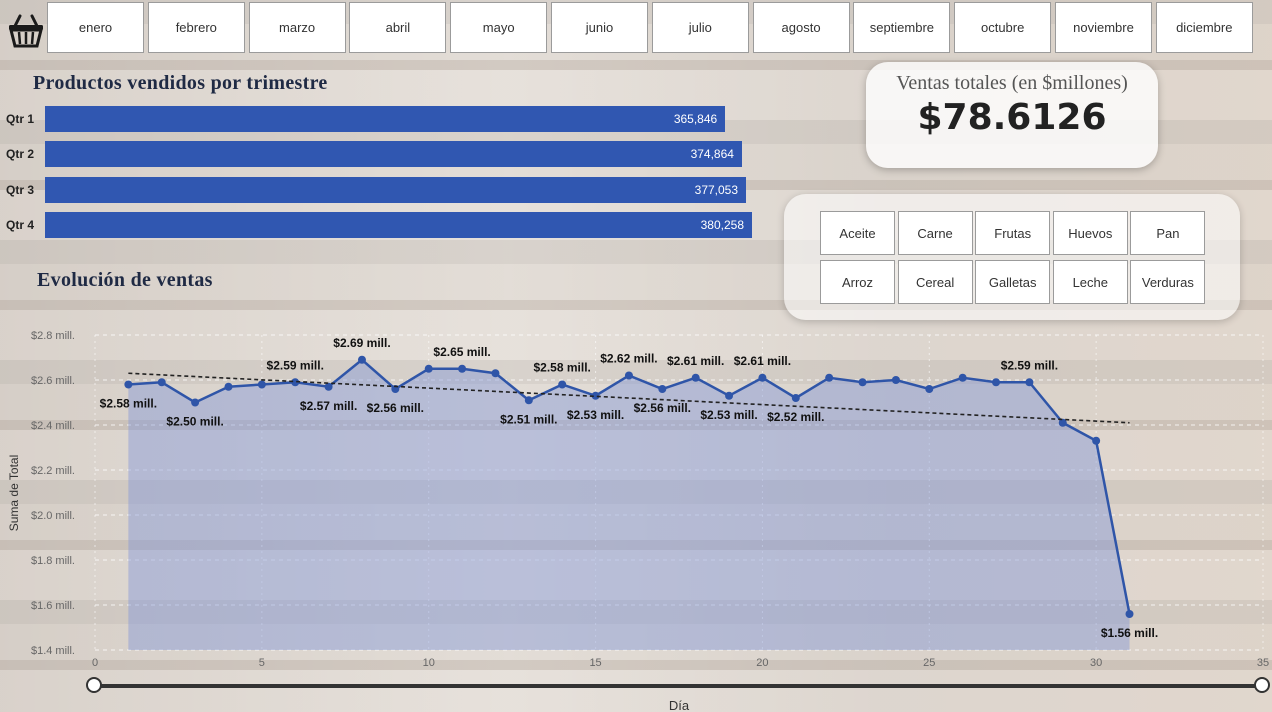  I want to click on y-tick-label: $2.8 mill., so click(53, 336).